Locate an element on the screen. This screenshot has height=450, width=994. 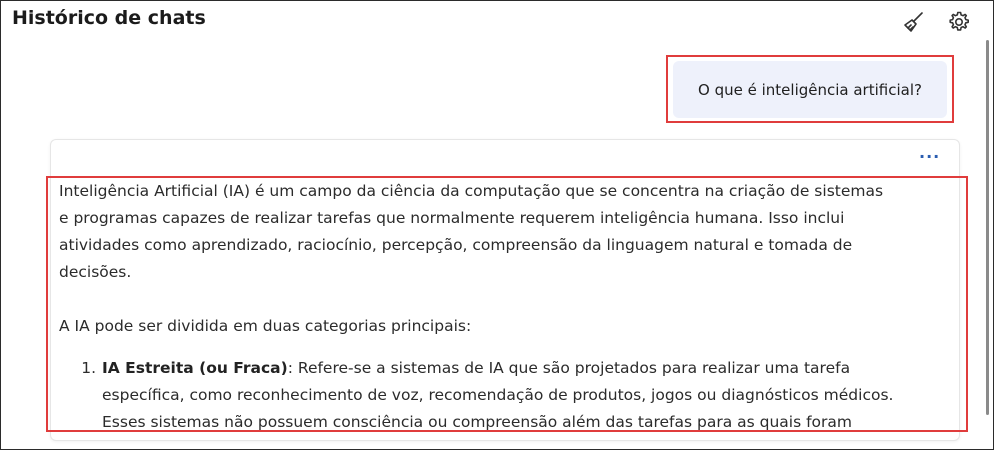
user-message-highlight: O que é inteligência artificial? is located at coordinates (810, 89).